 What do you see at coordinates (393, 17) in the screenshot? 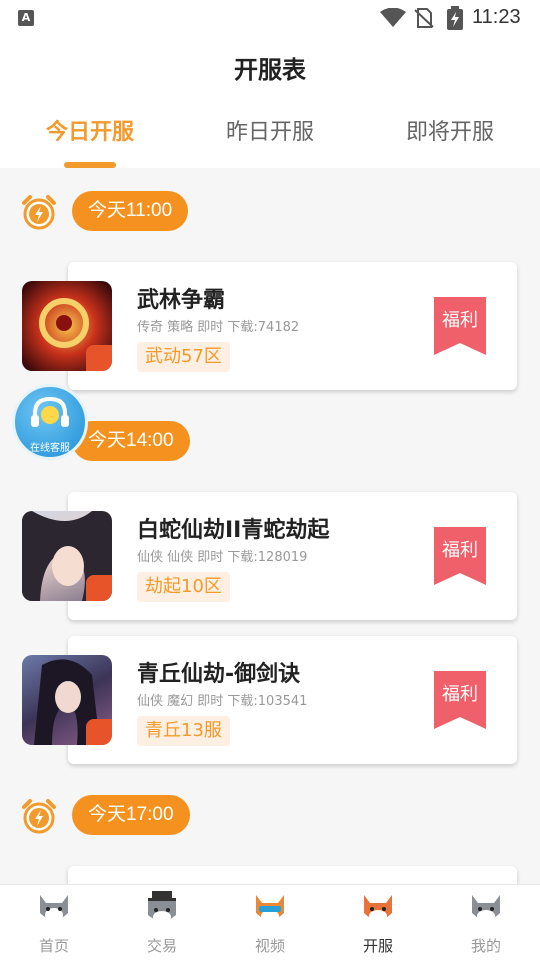
I see `wifi-icon` at bounding box center [393, 17].